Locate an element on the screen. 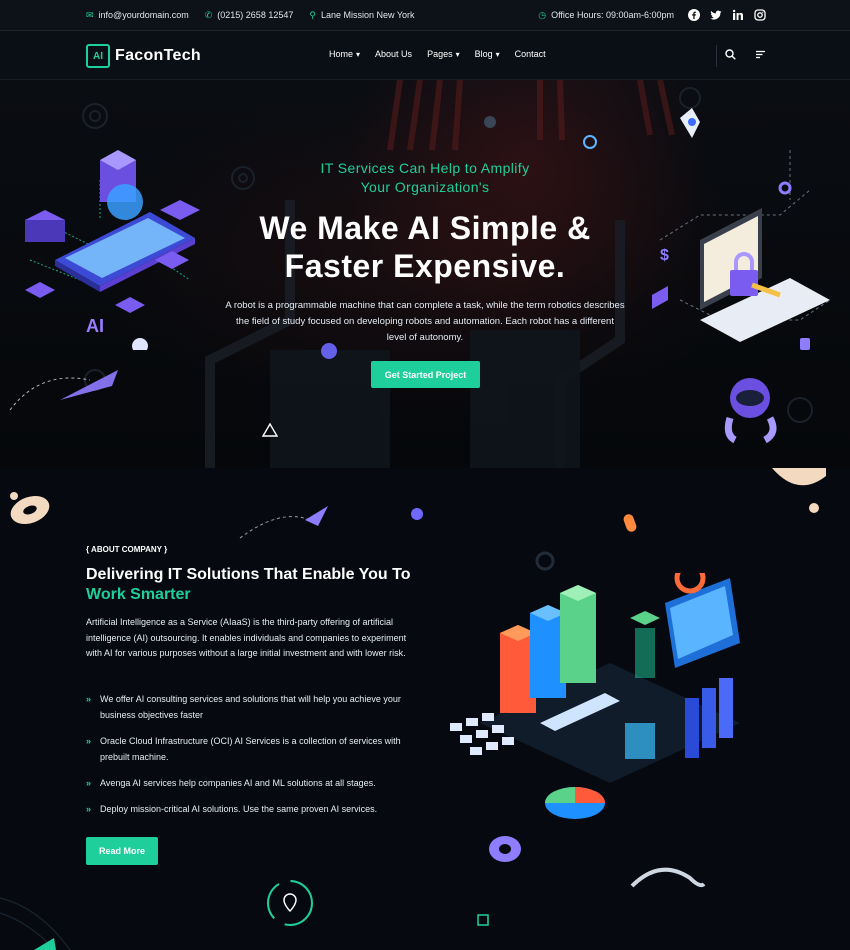 The image size is (850, 950). nav-menu: Home ▾ About Us Pages ▾ Blog ▾ Contact is located at coordinates (437, 54).